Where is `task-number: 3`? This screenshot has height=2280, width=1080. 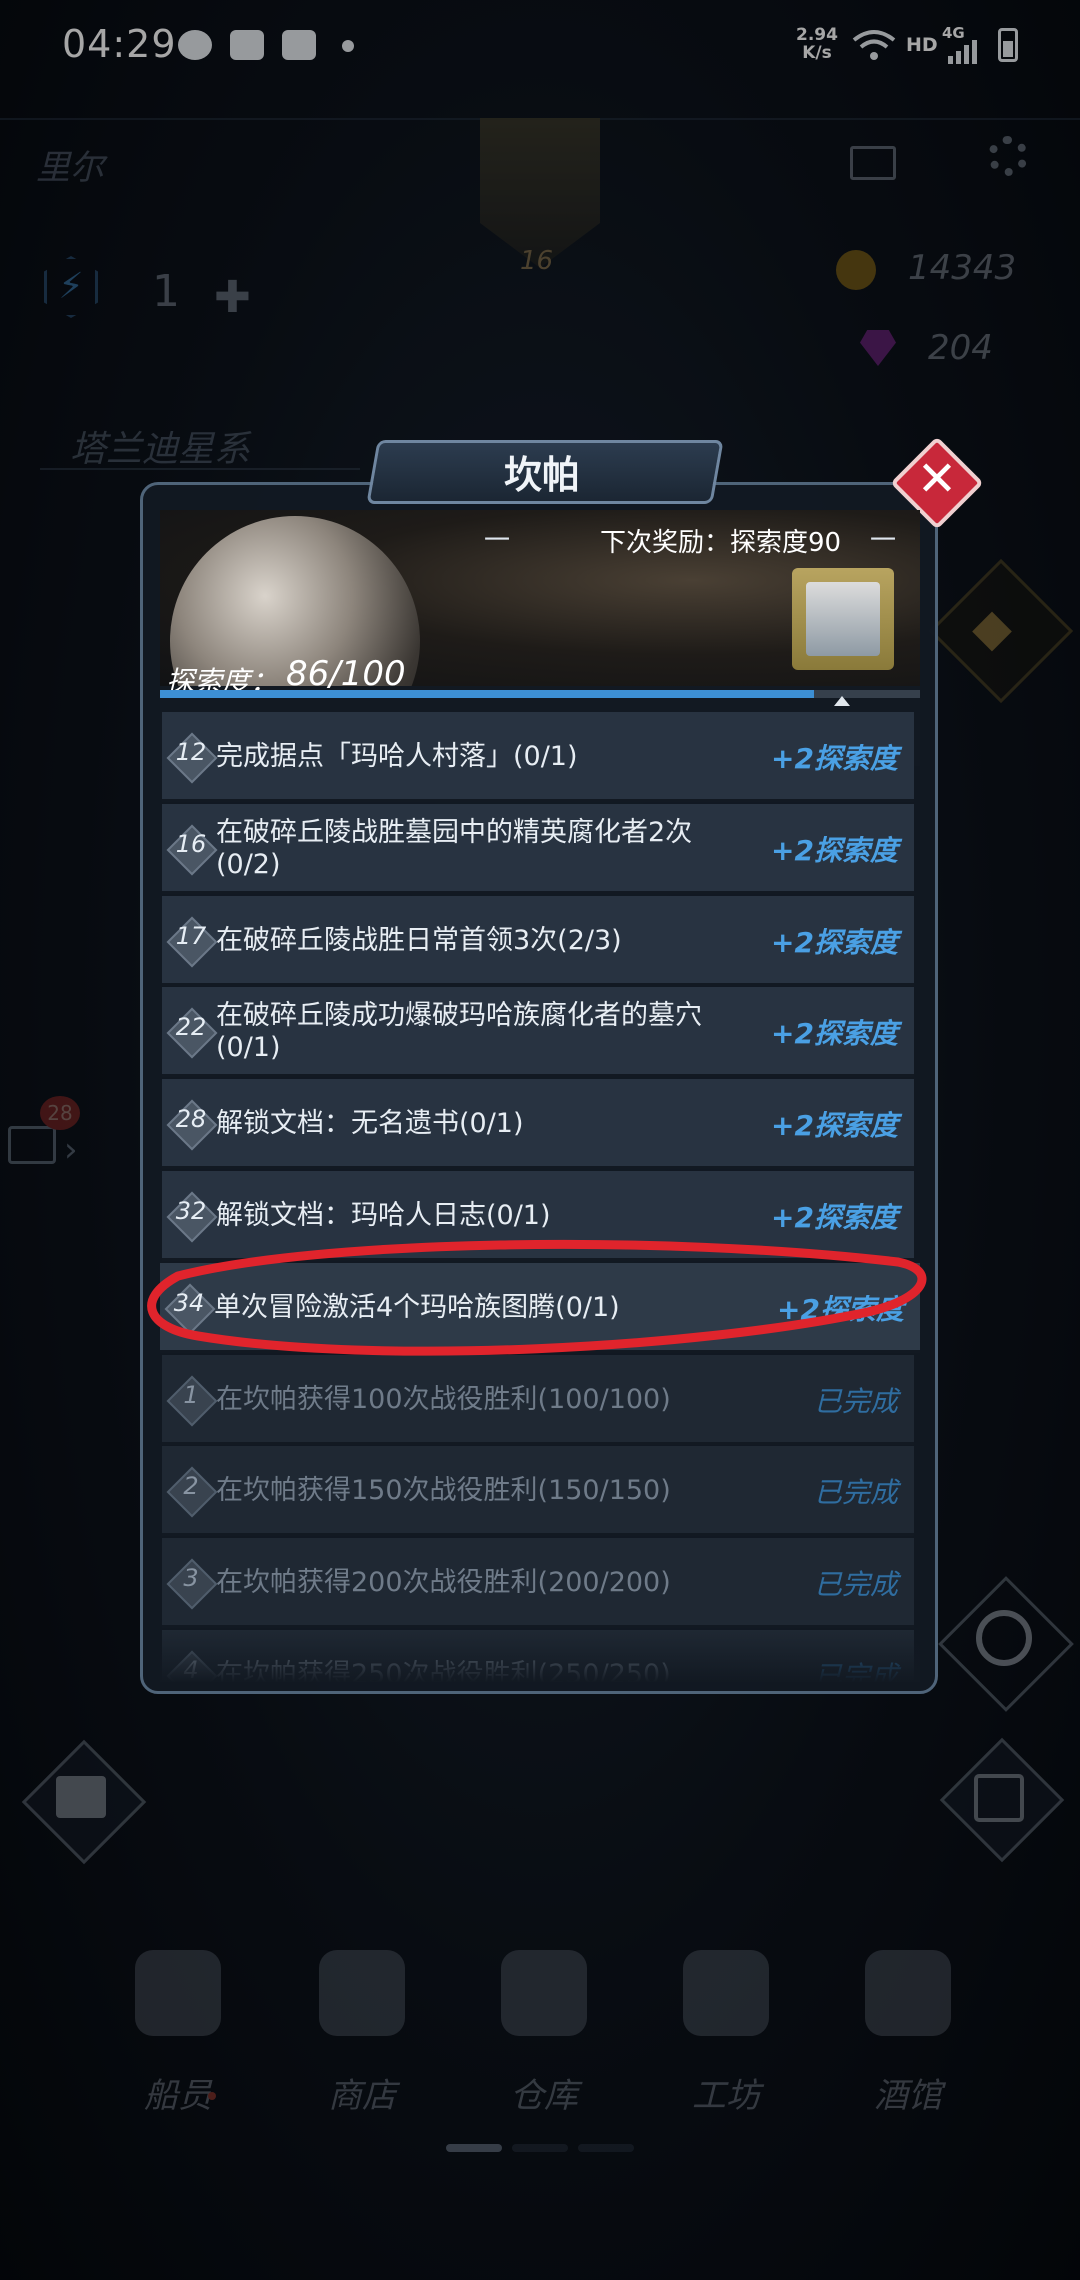
task-number: 3 is located at coordinates (191, 1578).